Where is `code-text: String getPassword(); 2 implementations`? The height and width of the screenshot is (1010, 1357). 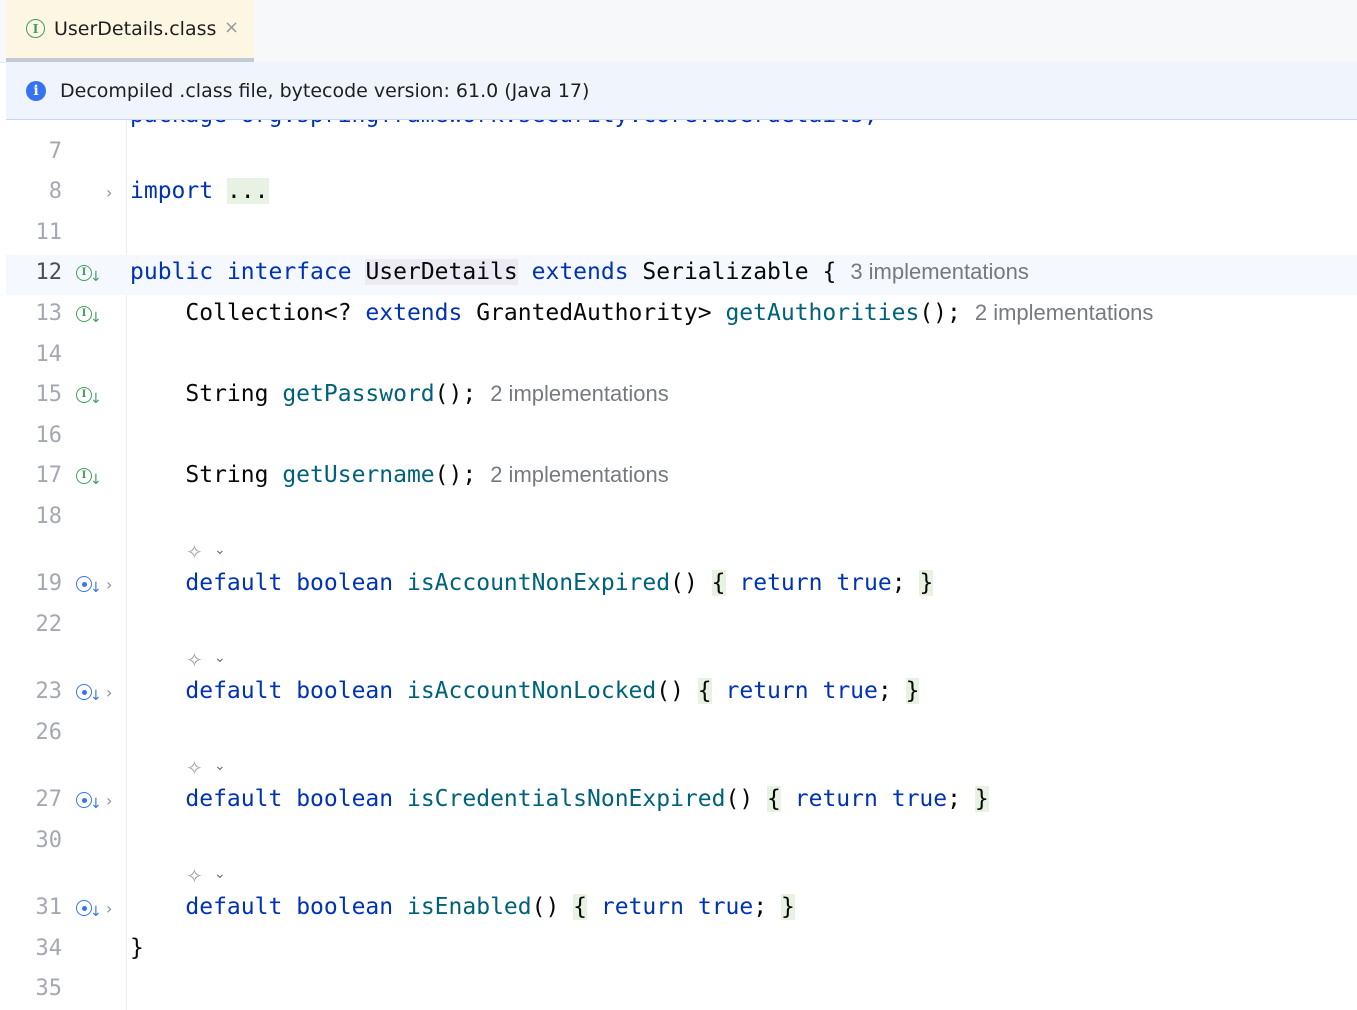 code-text: String getPassword(); 2 implementations is located at coordinates (427, 394).